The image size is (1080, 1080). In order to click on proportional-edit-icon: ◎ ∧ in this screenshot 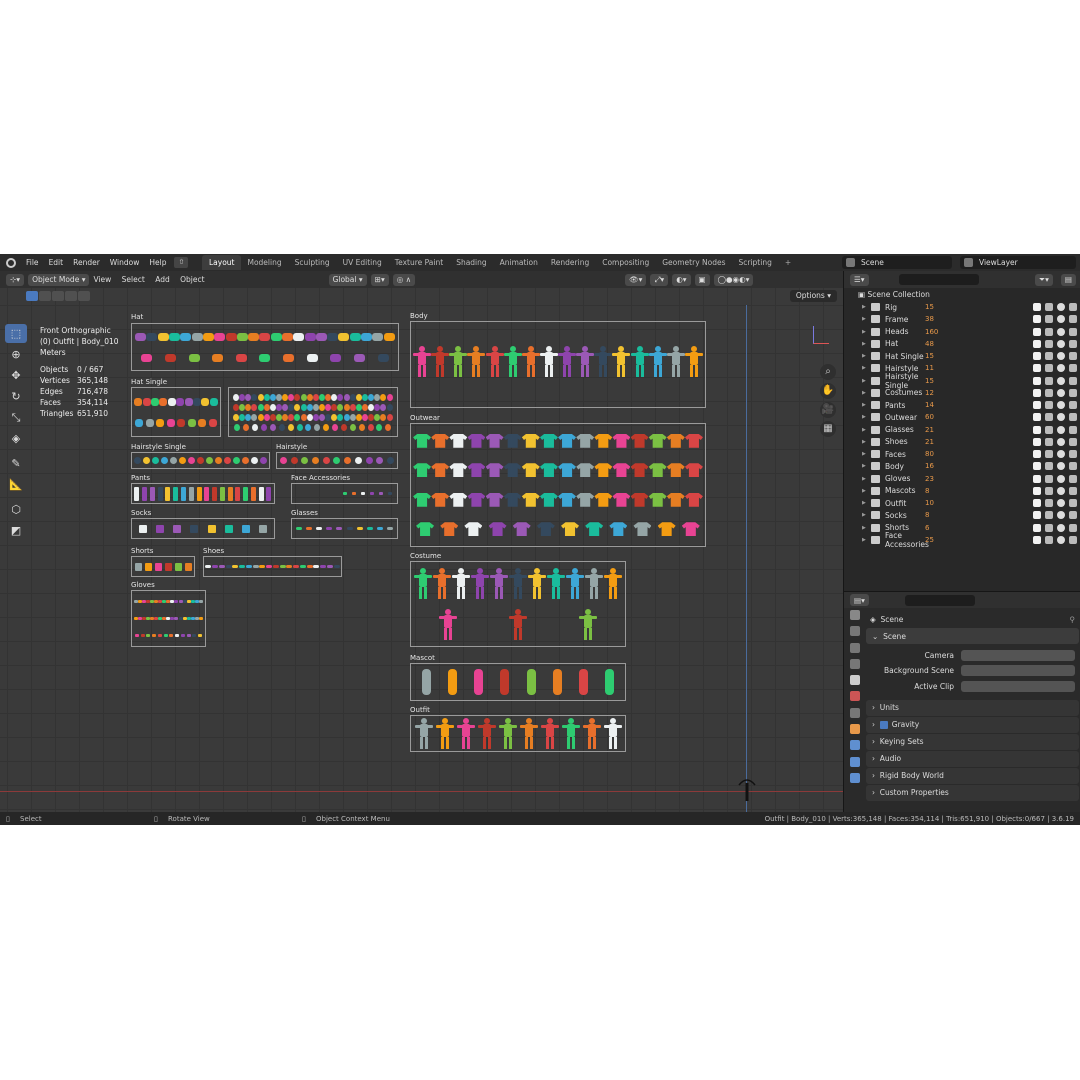, I will do `click(404, 279)`.